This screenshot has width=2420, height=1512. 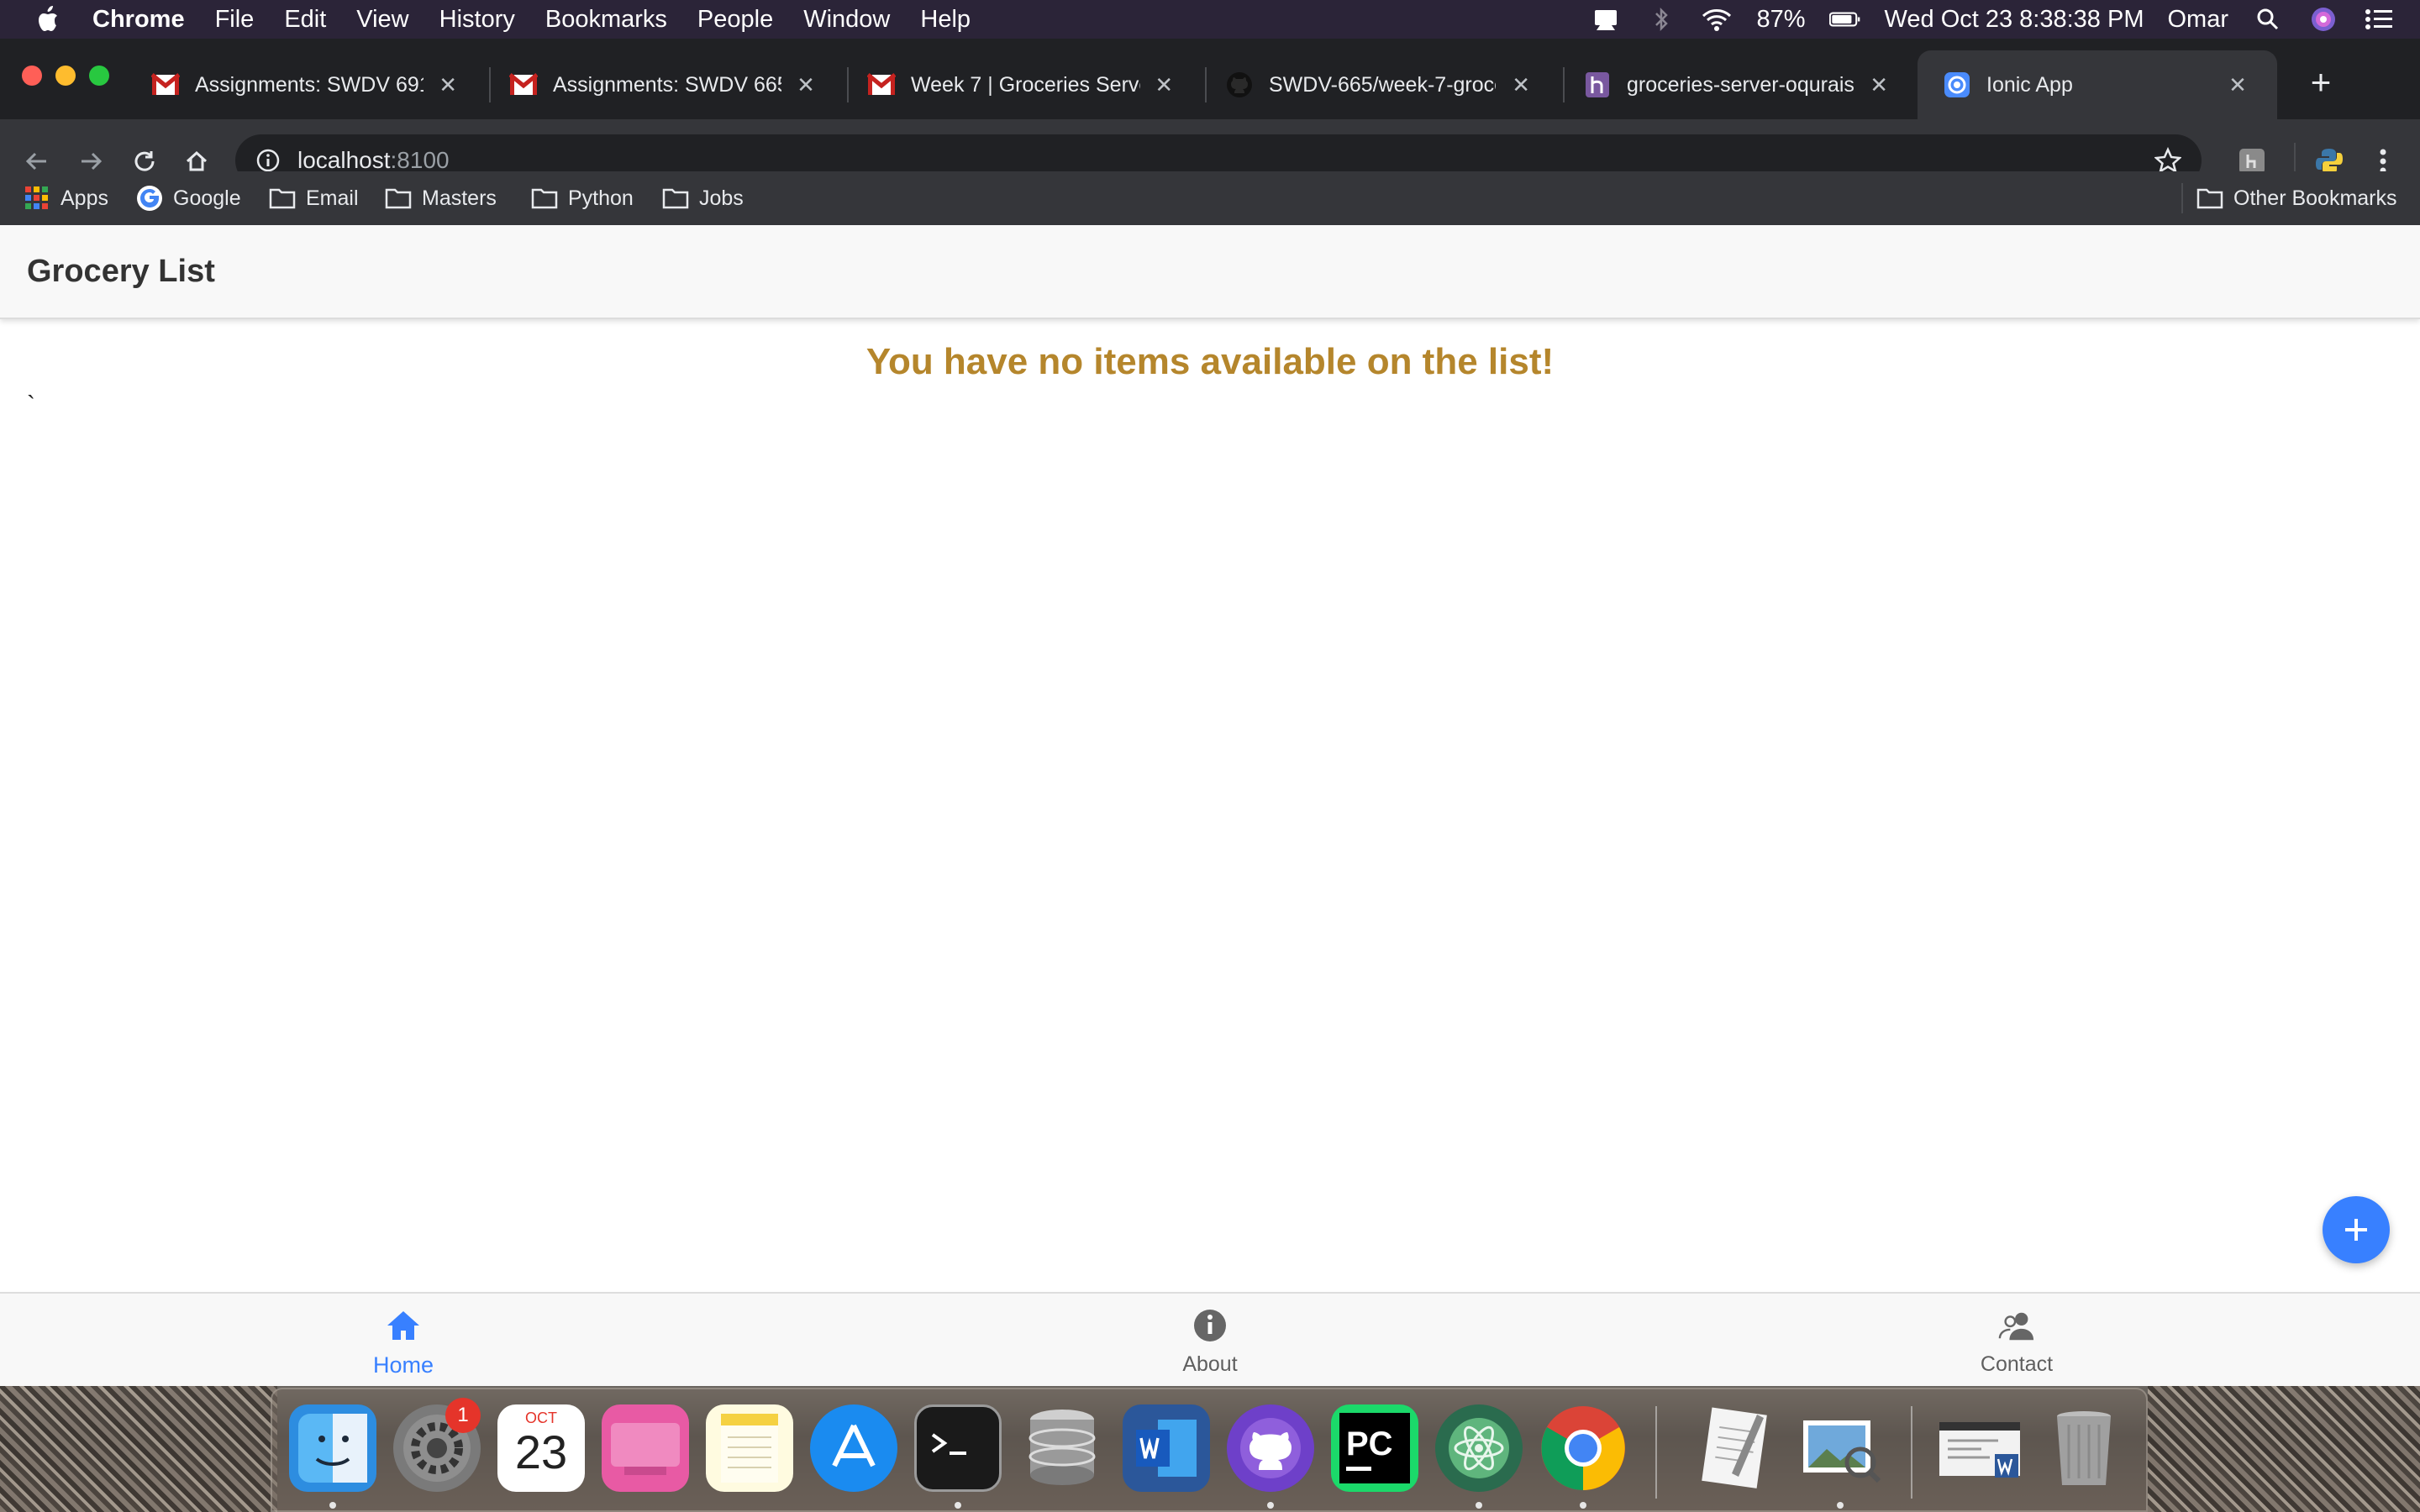 What do you see at coordinates (441, 198) in the screenshot?
I see `bookmark-folder-masters: Masters` at bounding box center [441, 198].